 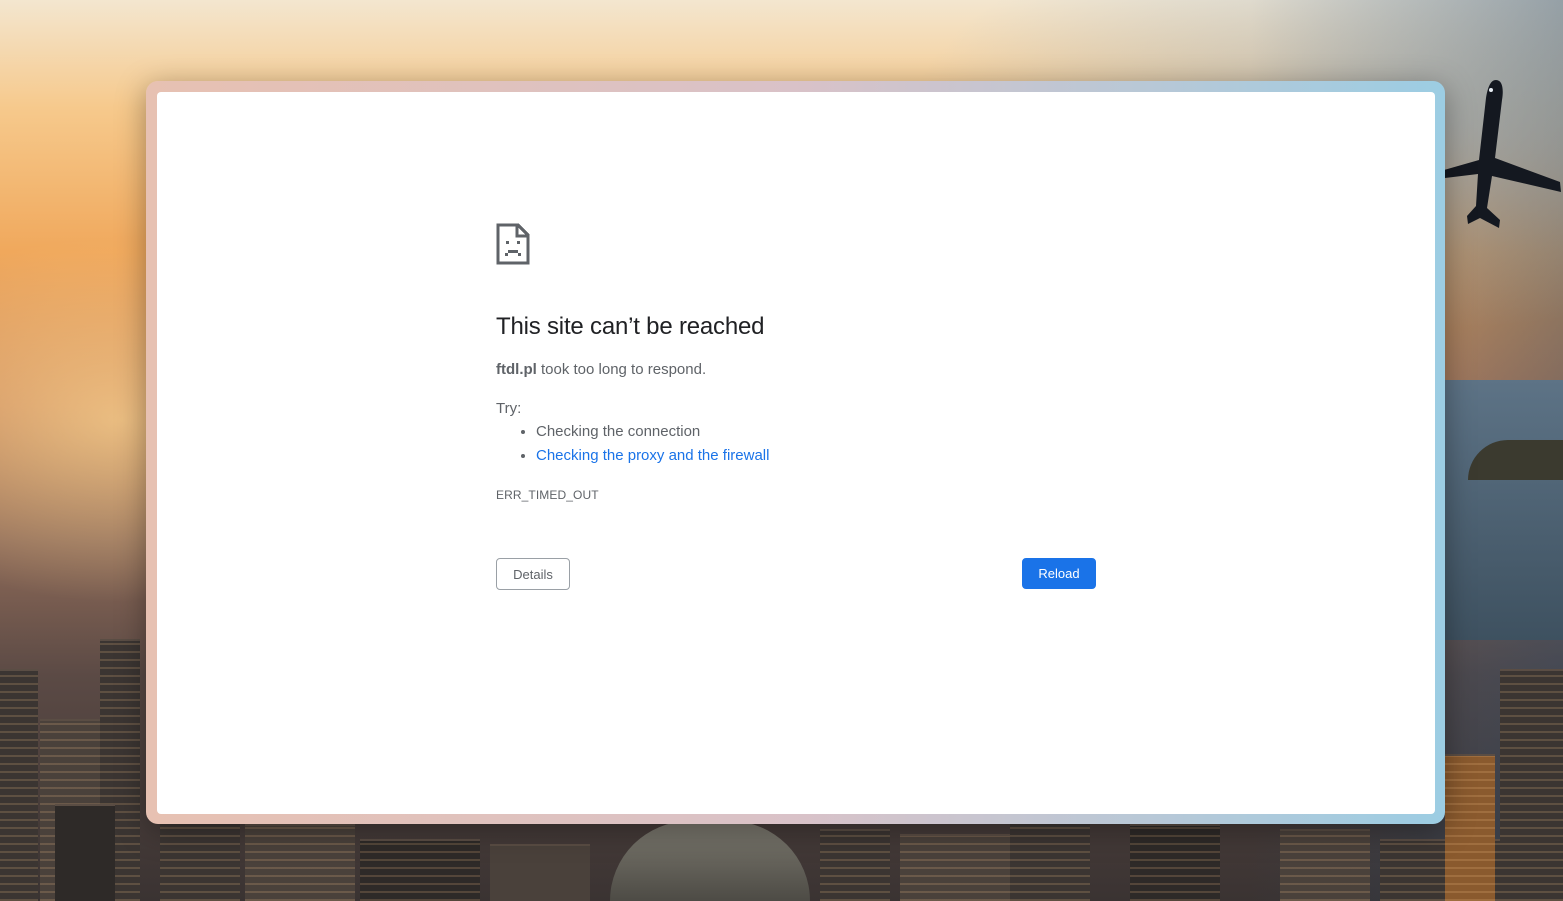 What do you see at coordinates (710, 861) in the screenshot?
I see `wallpaper-river` at bounding box center [710, 861].